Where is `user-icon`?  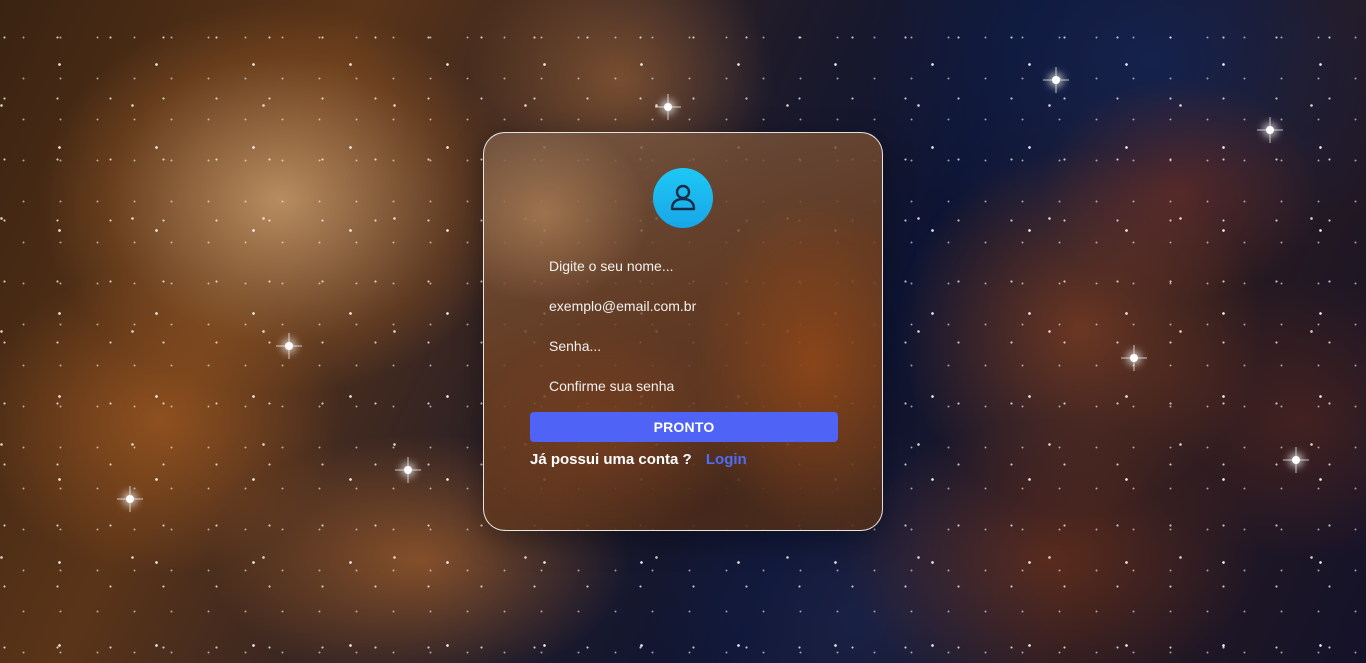
user-icon is located at coordinates (683, 198).